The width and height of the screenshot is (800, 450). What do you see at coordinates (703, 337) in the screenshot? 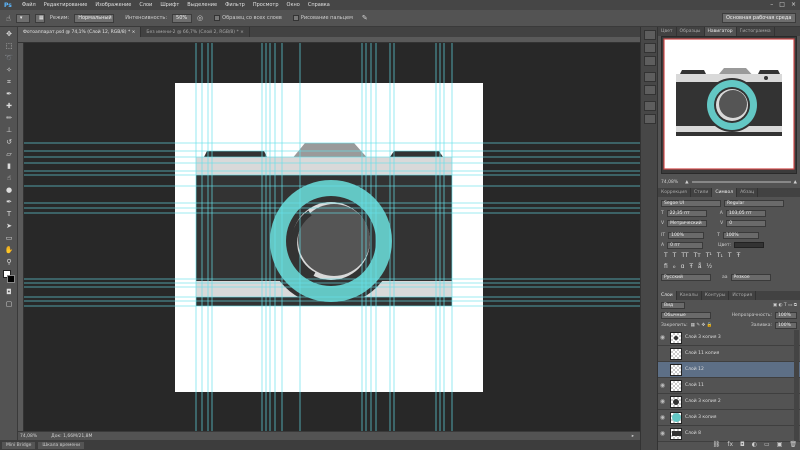
I see `layer-name: Слой 3 копия 3` at bounding box center [703, 337].